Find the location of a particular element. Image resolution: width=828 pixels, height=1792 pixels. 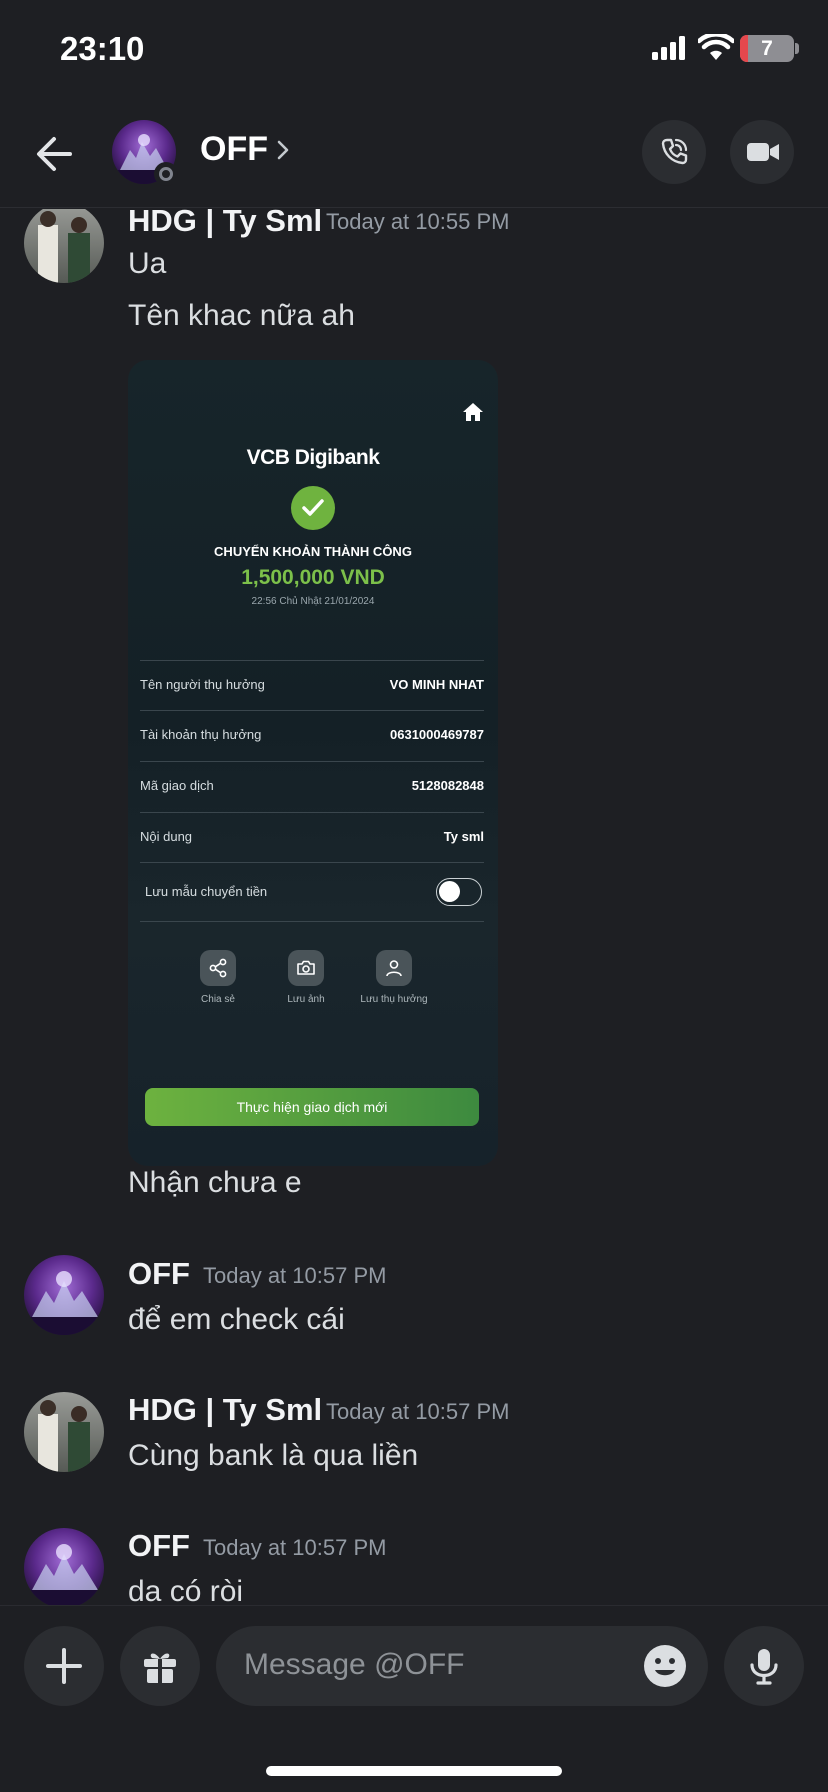

receipt-row-label: Tài khoản thụ hưởng is located at coordinates (201, 734).